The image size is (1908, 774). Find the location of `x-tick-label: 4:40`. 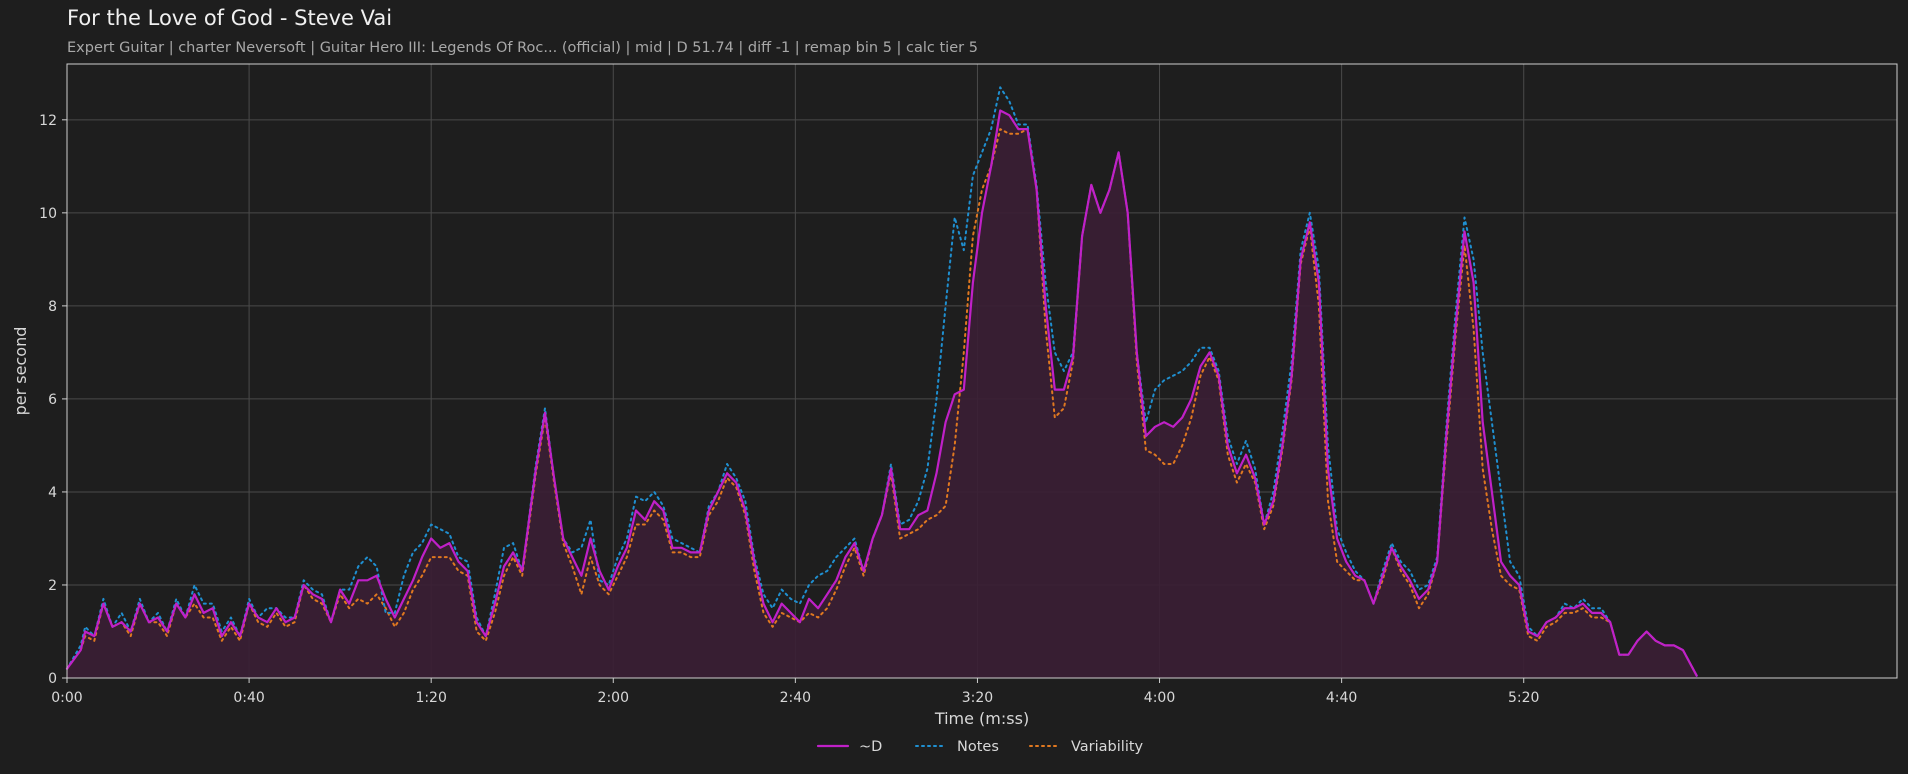

x-tick-label: 4:40 is located at coordinates (1341, 698).